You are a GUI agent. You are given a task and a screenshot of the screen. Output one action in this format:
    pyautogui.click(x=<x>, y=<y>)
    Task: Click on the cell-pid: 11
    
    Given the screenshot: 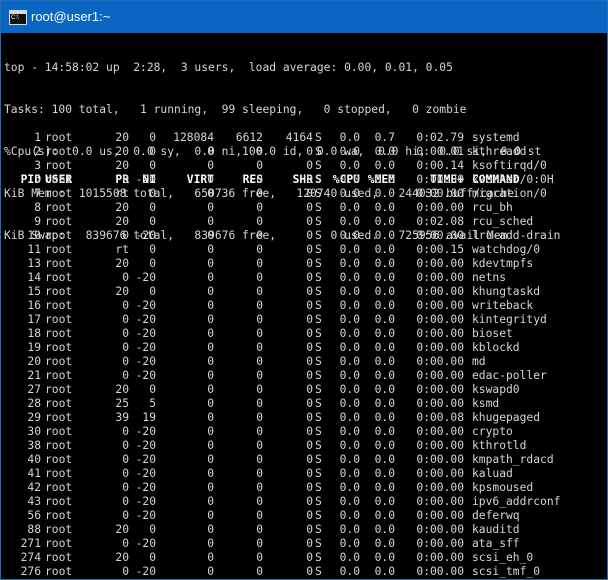 What is the action you would take?
    pyautogui.click(x=34, y=249)
    